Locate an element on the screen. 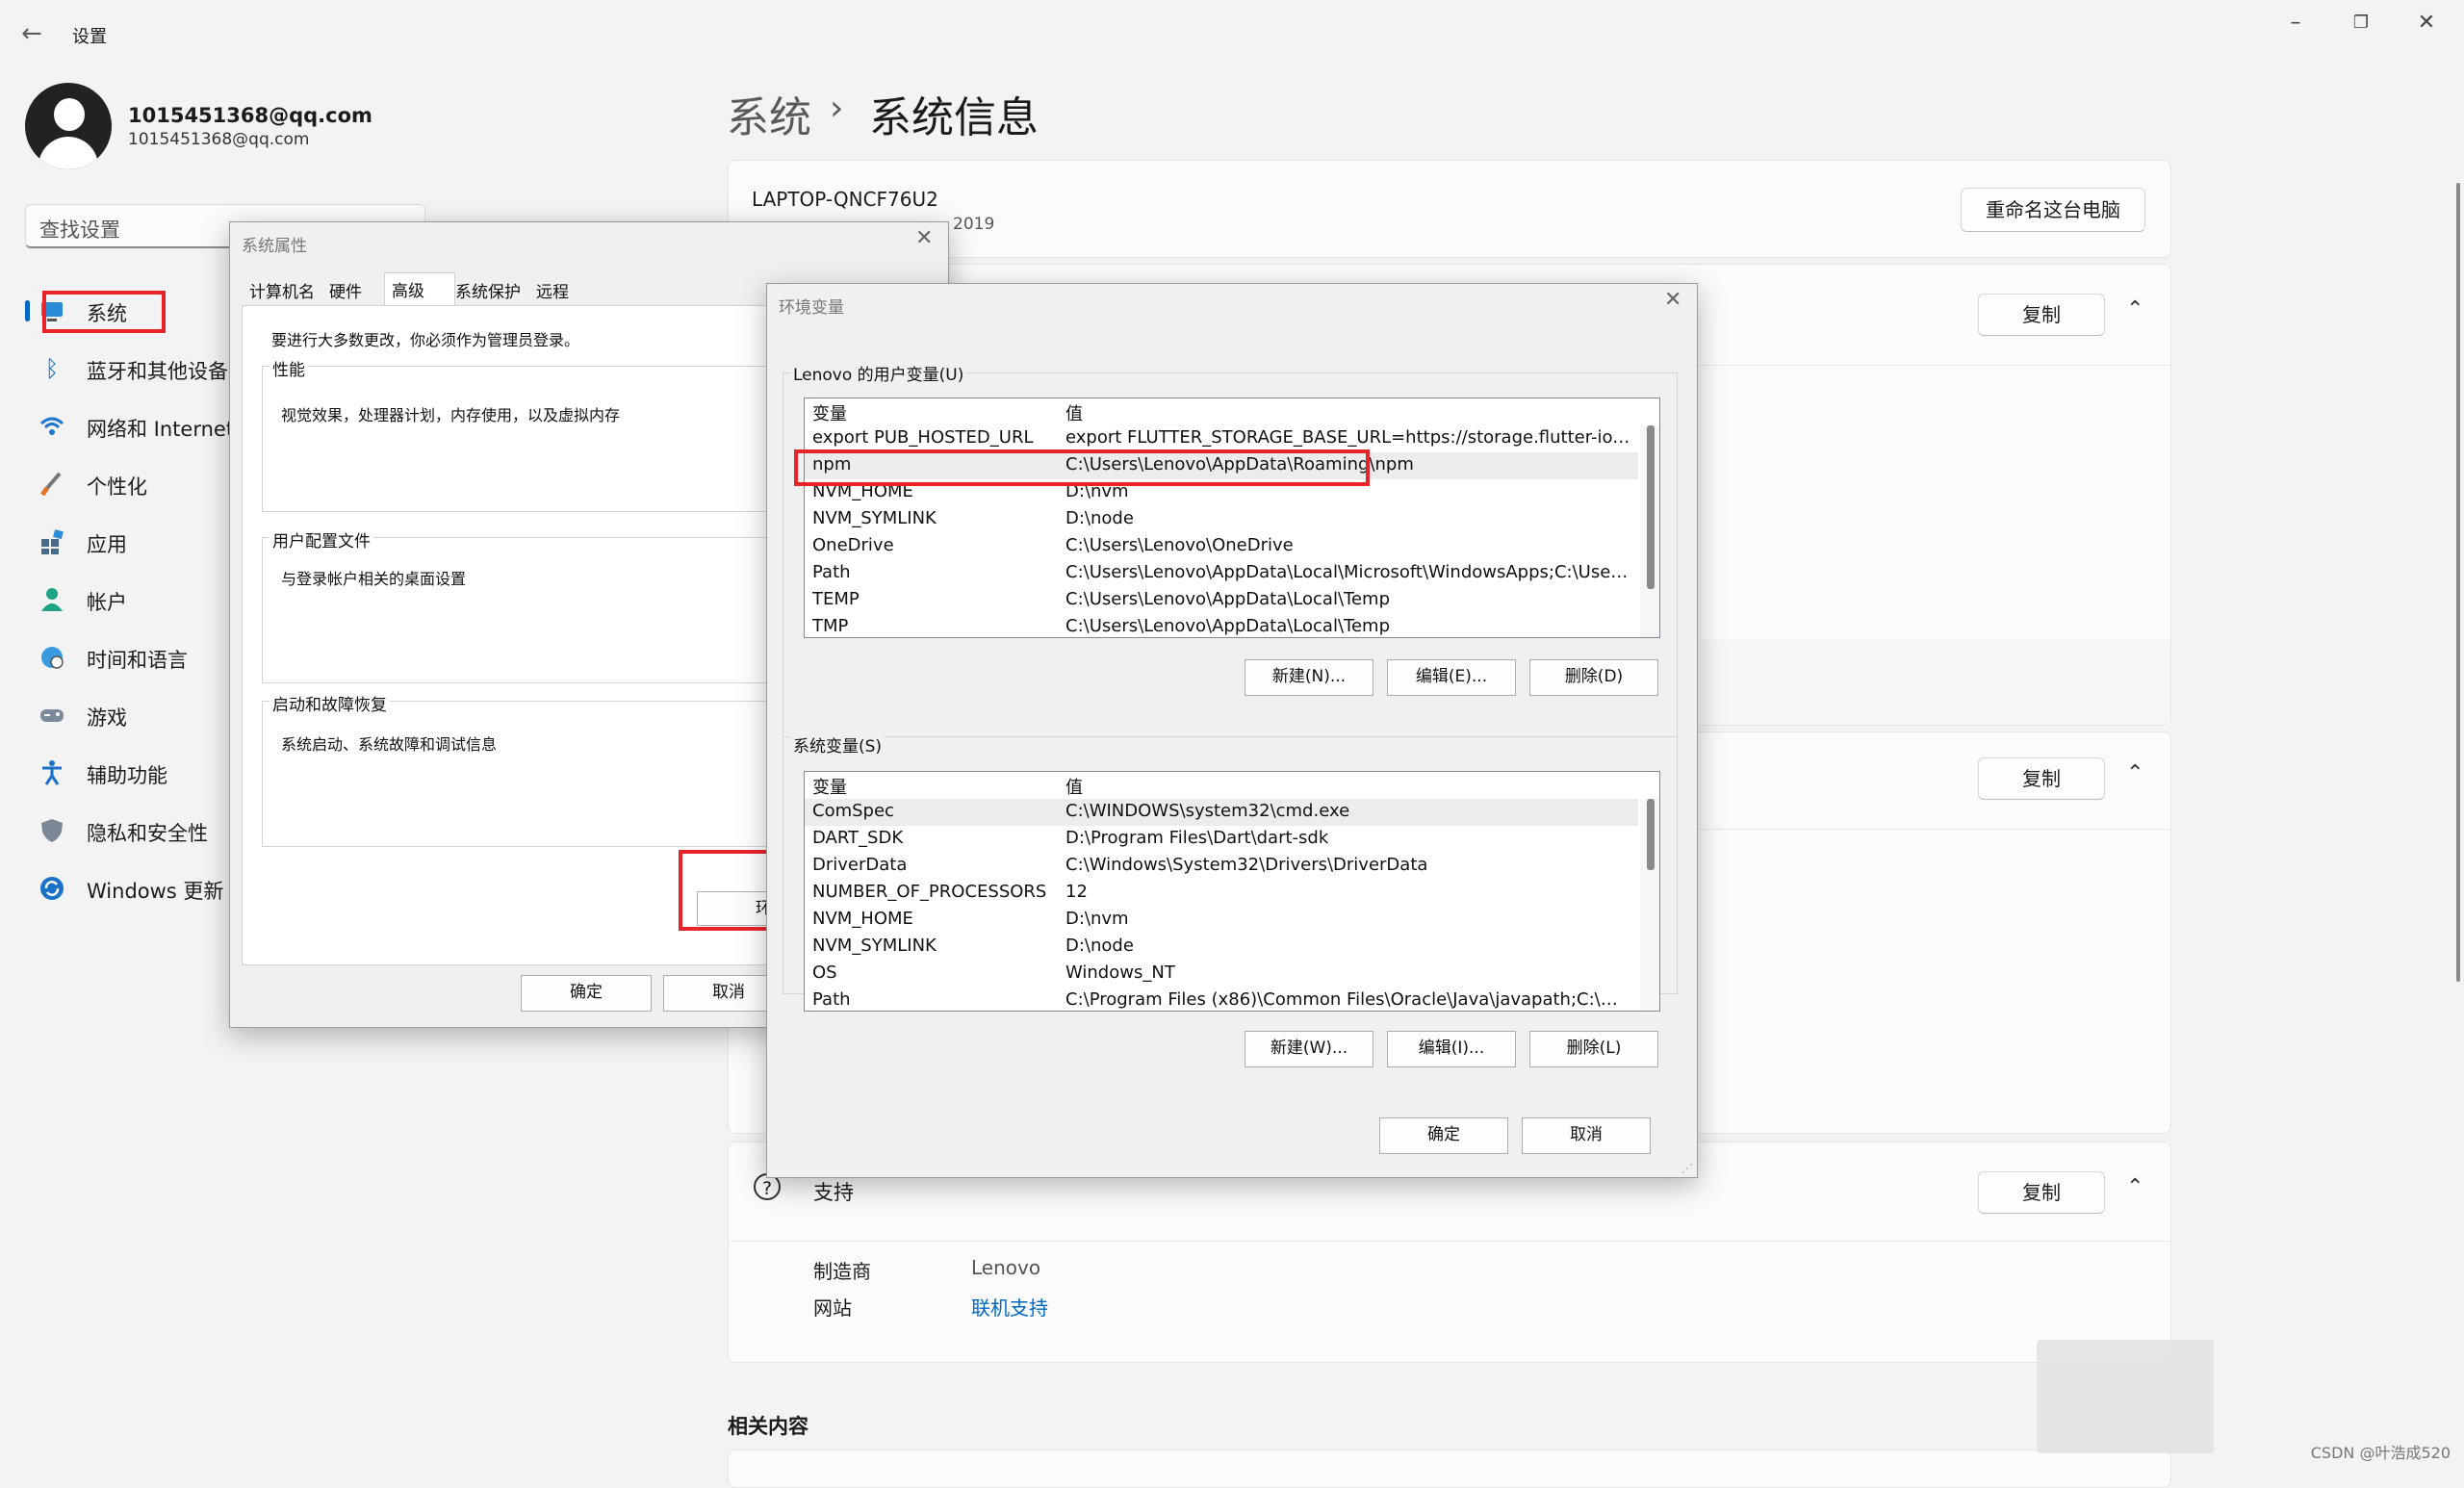 The height and width of the screenshot is (1488, 2464). globe-clock-icon is located at coordinates (51, 658).